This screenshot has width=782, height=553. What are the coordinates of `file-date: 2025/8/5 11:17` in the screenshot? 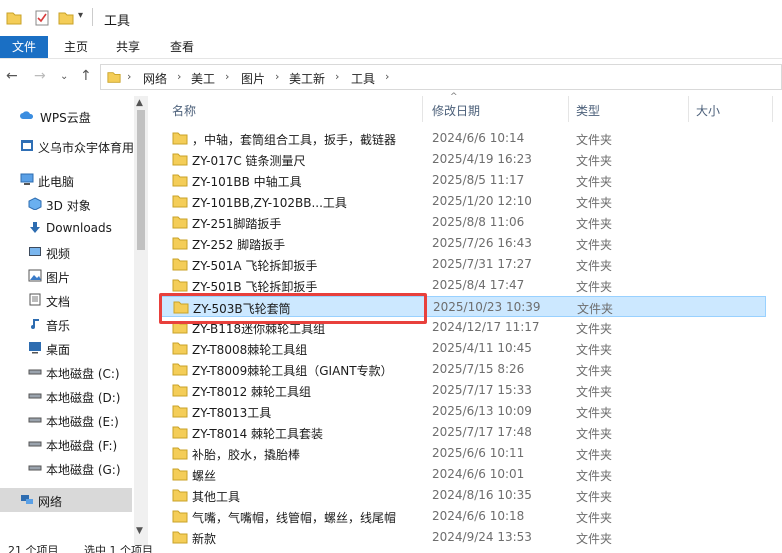 It's located at (478, 180).